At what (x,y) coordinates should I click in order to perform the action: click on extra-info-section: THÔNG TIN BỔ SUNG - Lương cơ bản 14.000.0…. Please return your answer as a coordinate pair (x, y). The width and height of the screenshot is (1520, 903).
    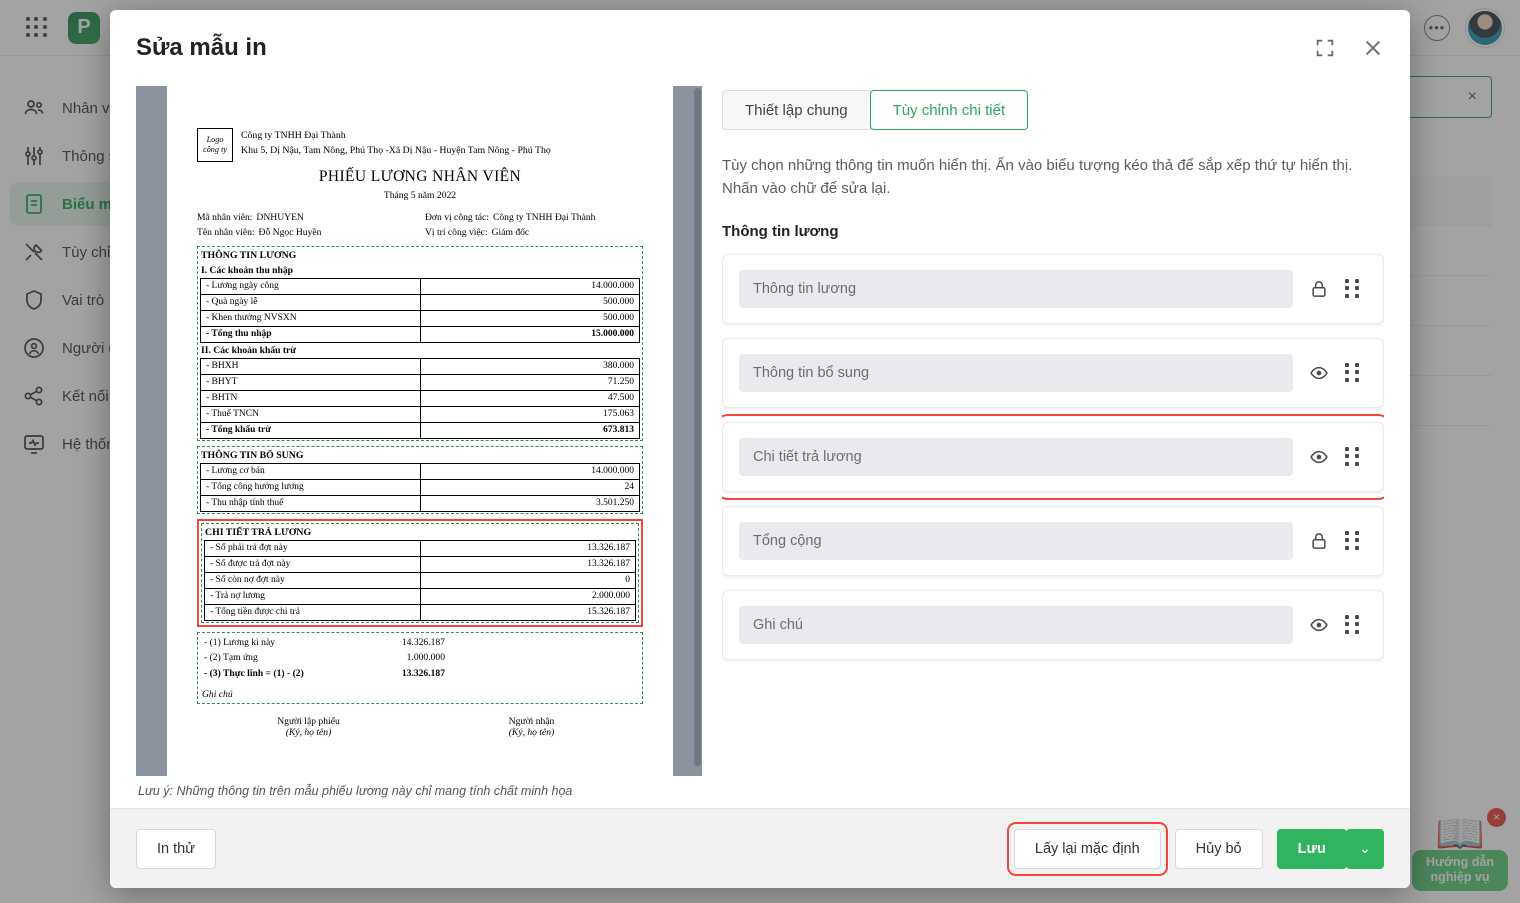
    Looking at the image, I should click on (420, 479).